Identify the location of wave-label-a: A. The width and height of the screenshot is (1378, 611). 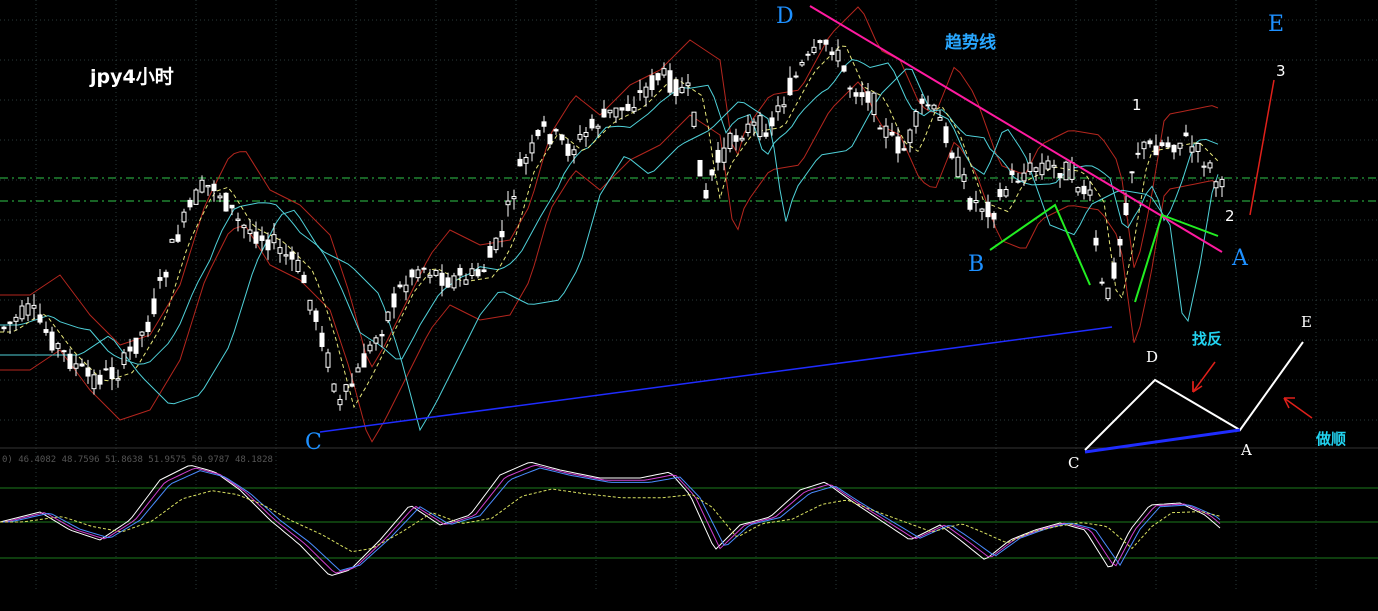
(1240, 258).